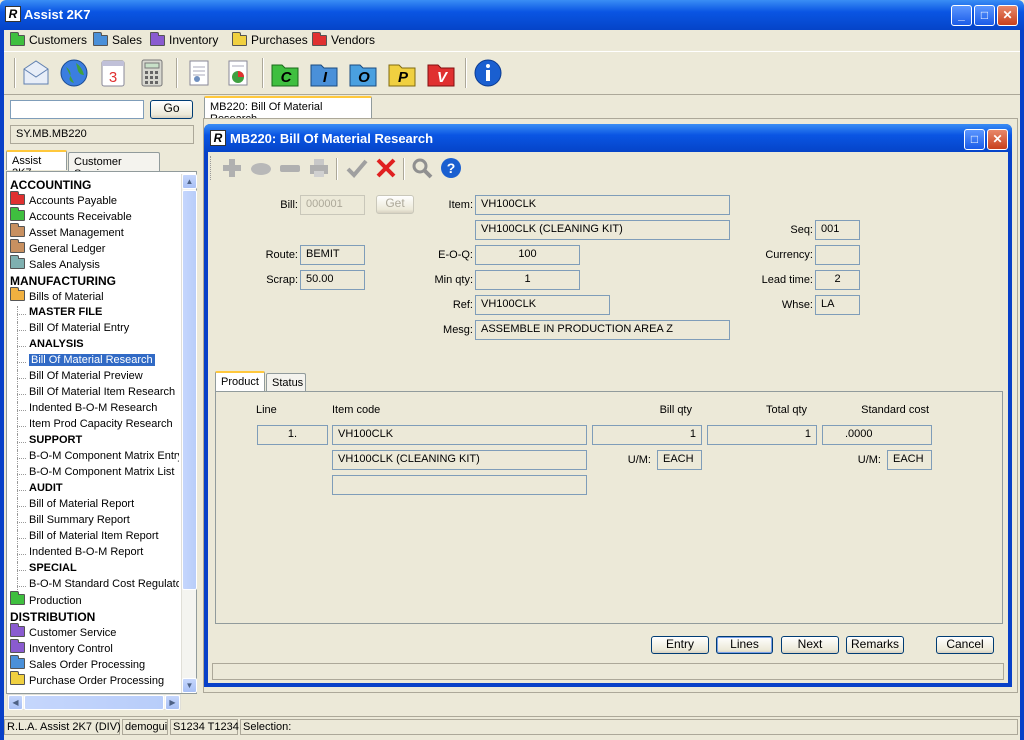 This screenshot has width=1024, height=740. I want to click on menu-sales: Sales, so click(117, 39).